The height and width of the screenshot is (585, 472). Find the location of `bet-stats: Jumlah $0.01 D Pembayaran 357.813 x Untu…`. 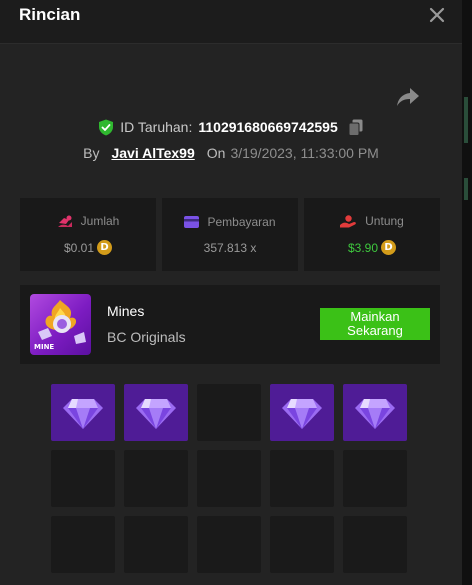

bet-stats: Jumlah $0.01 D Pembayaran 357.813 x Untu… is located at coordinates (230, 234).